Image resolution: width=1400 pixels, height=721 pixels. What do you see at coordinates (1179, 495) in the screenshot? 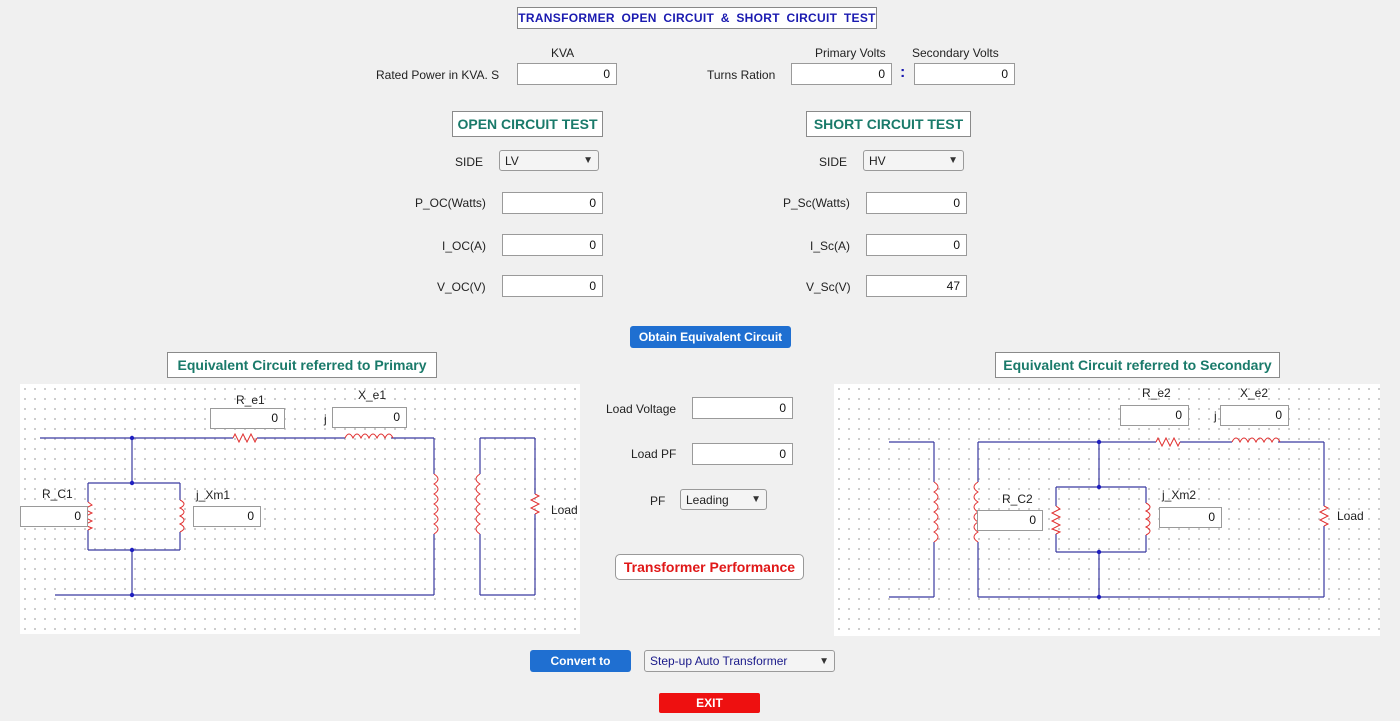
I see `j-xm2-label: j_Xm2` at bounding box center [1179, 495].